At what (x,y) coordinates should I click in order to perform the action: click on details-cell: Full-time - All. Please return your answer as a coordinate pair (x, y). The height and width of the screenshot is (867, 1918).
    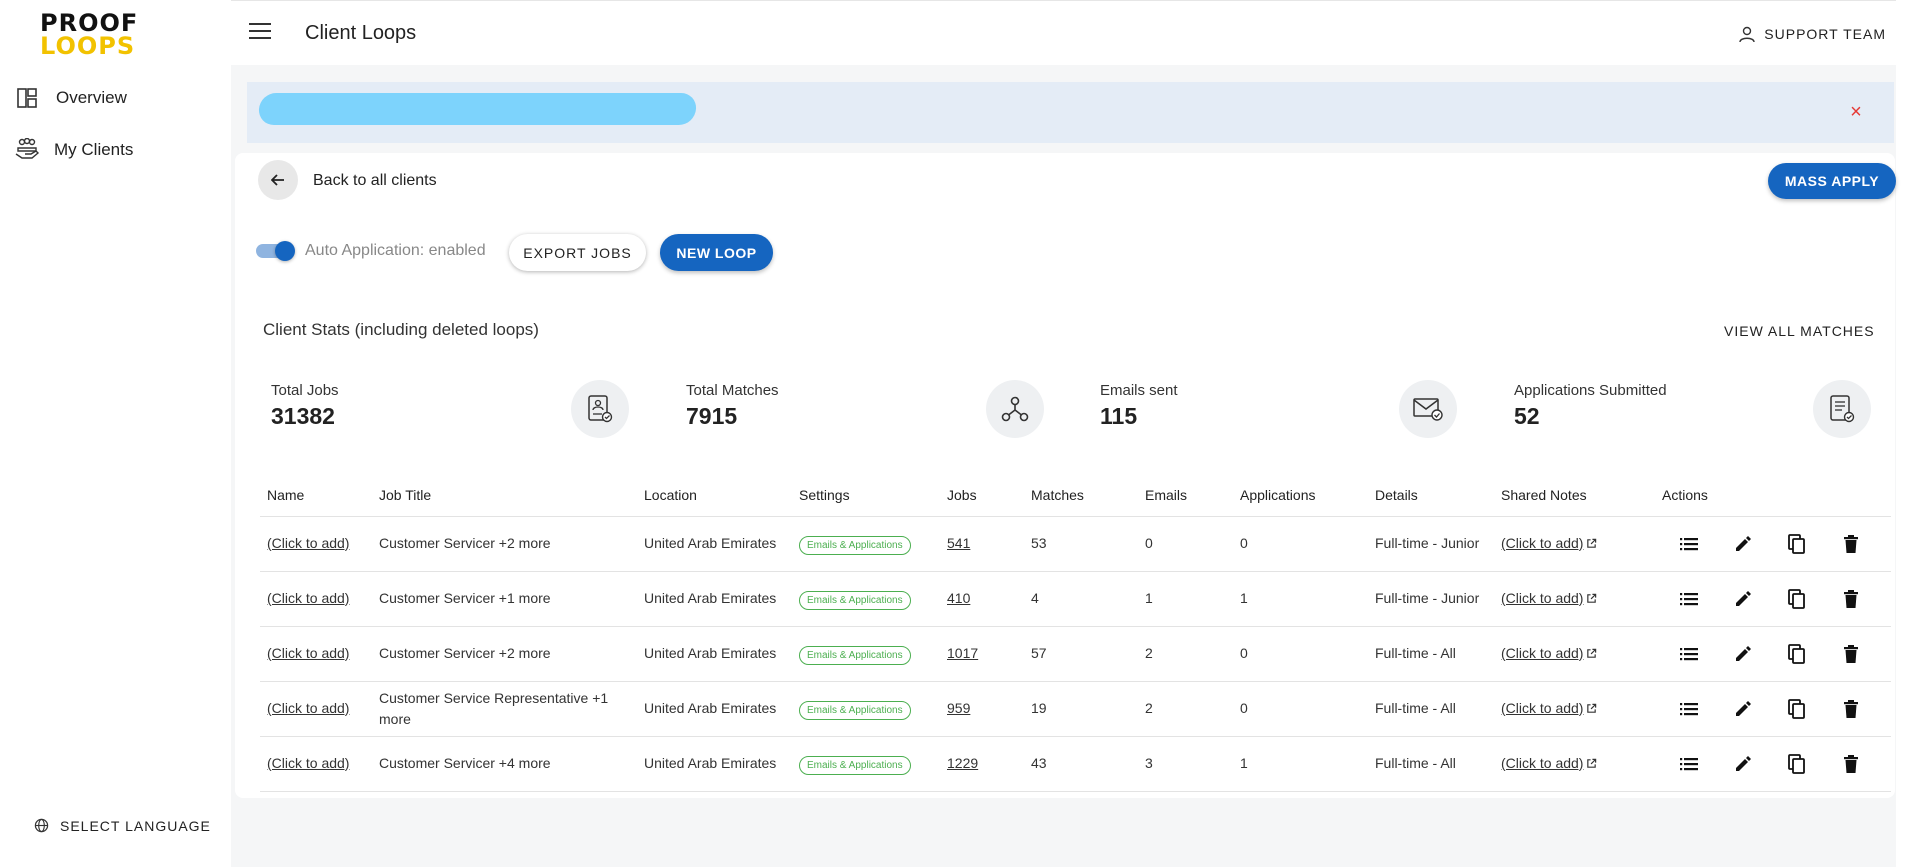
    Looking at the image, I should click on (1431, 709).